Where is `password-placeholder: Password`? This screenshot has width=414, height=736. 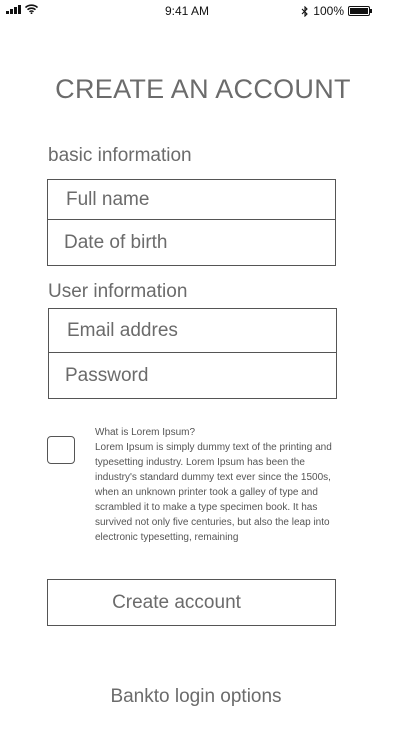
password-placeholder: Password is located at coordinates (107, 375).